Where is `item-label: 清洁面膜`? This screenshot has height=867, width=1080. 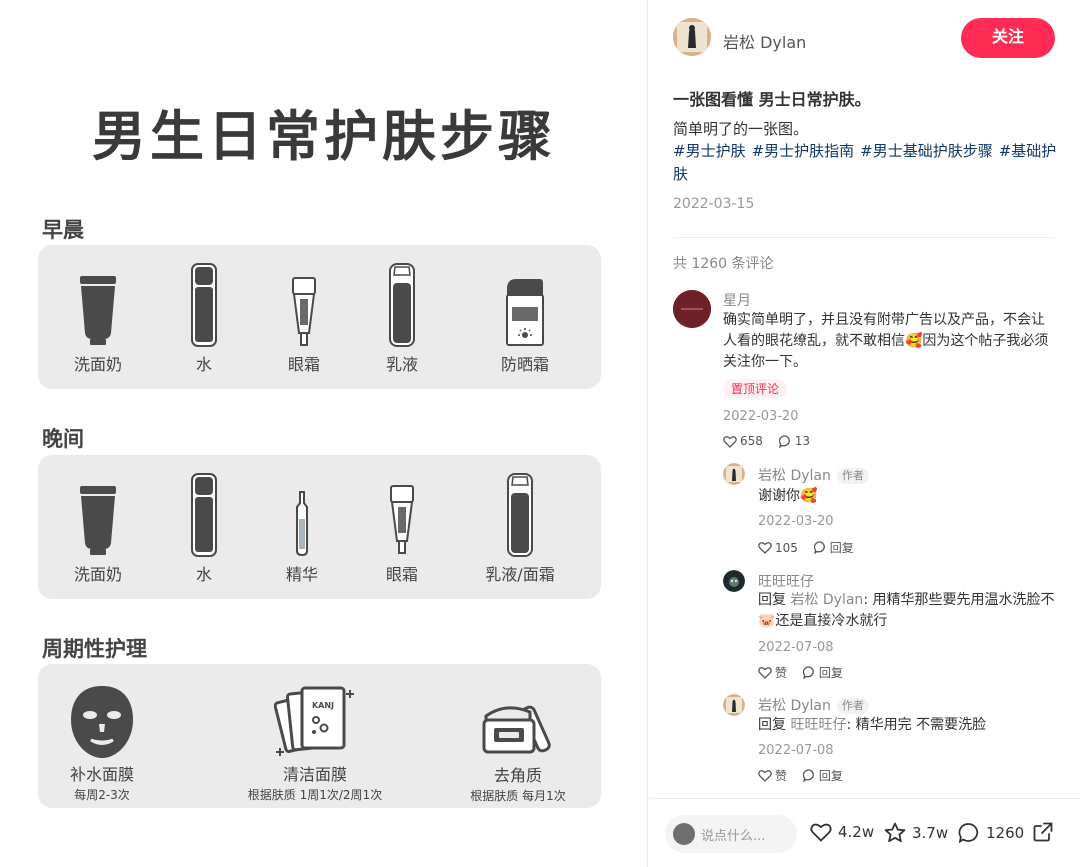
item-label: 清洁面膜 is located at coordinates (314, 774).